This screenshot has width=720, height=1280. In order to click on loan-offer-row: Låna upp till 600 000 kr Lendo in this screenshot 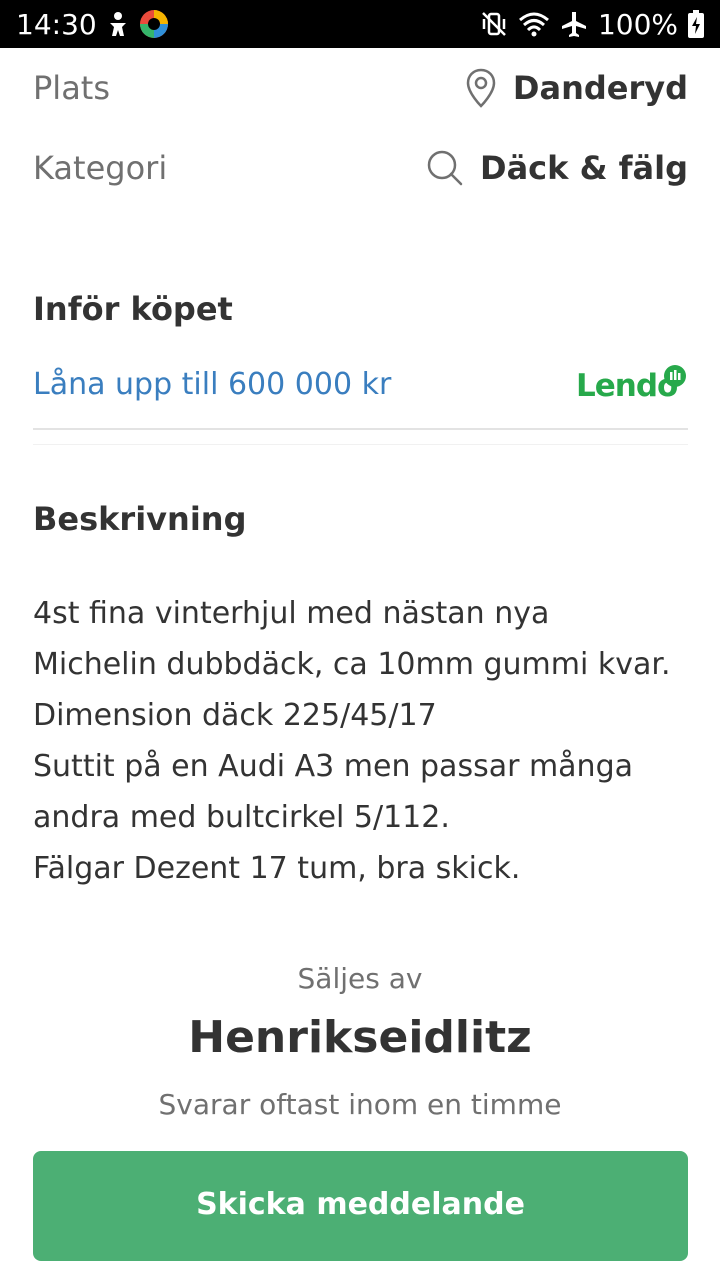, I will do `click(360, 384)`.